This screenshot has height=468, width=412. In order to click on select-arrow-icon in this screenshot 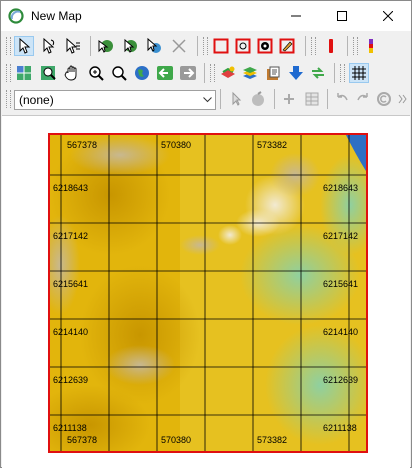, I will do `click(24, 46)`.